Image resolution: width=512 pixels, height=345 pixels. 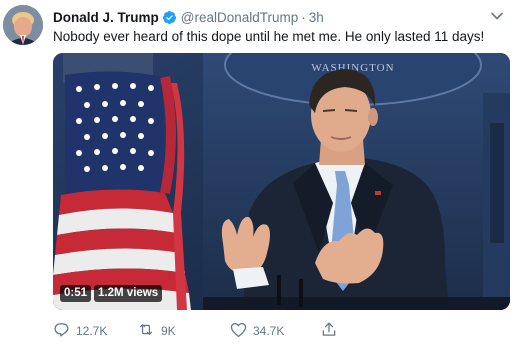 I want to click on share-button, so click(x=329, y=331).